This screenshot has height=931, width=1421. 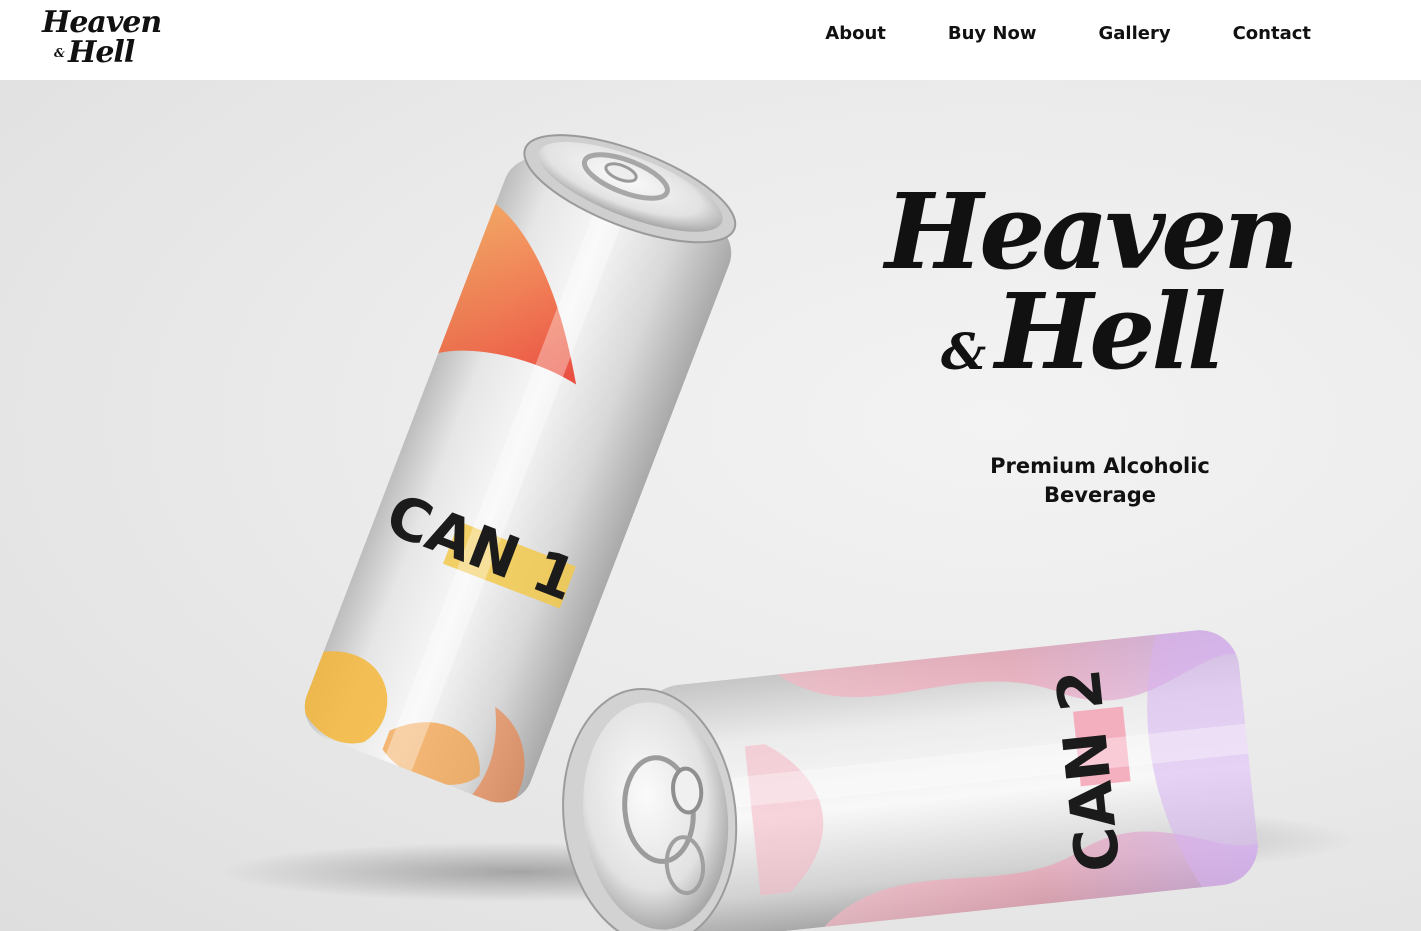 What do you see at coordinates (59, 53) in the screenshot?
I see `header-logo-ampersand: &` at bounding box center [59, 53].